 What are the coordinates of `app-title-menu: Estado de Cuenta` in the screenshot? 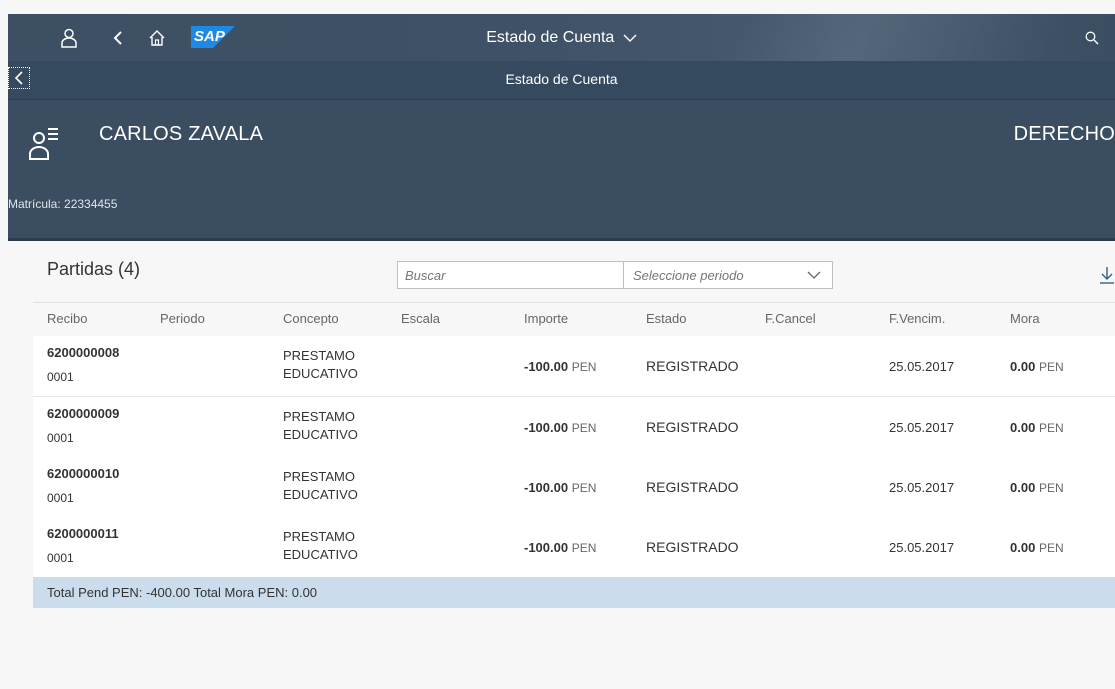 It's located at (561, 37).